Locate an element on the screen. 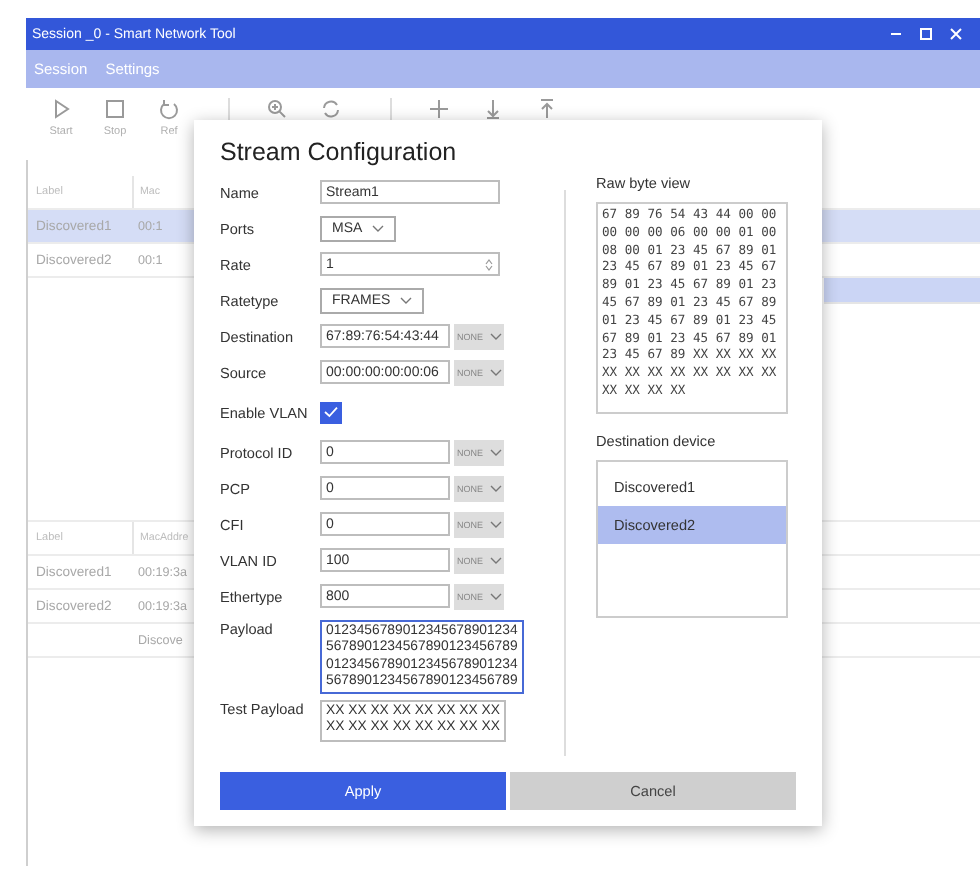  sync-icon is located at coordinates (331, 109).